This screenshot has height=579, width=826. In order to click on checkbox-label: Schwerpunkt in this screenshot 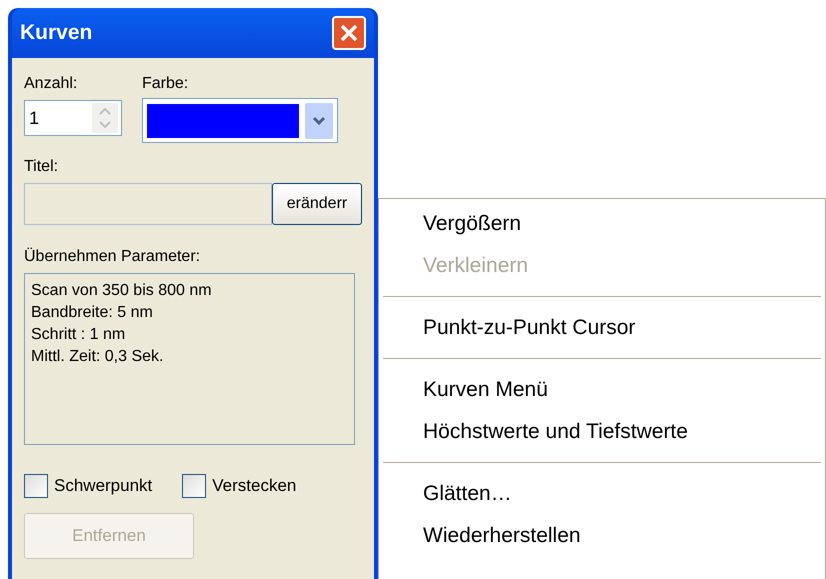, I will do `click(103, 486)`.